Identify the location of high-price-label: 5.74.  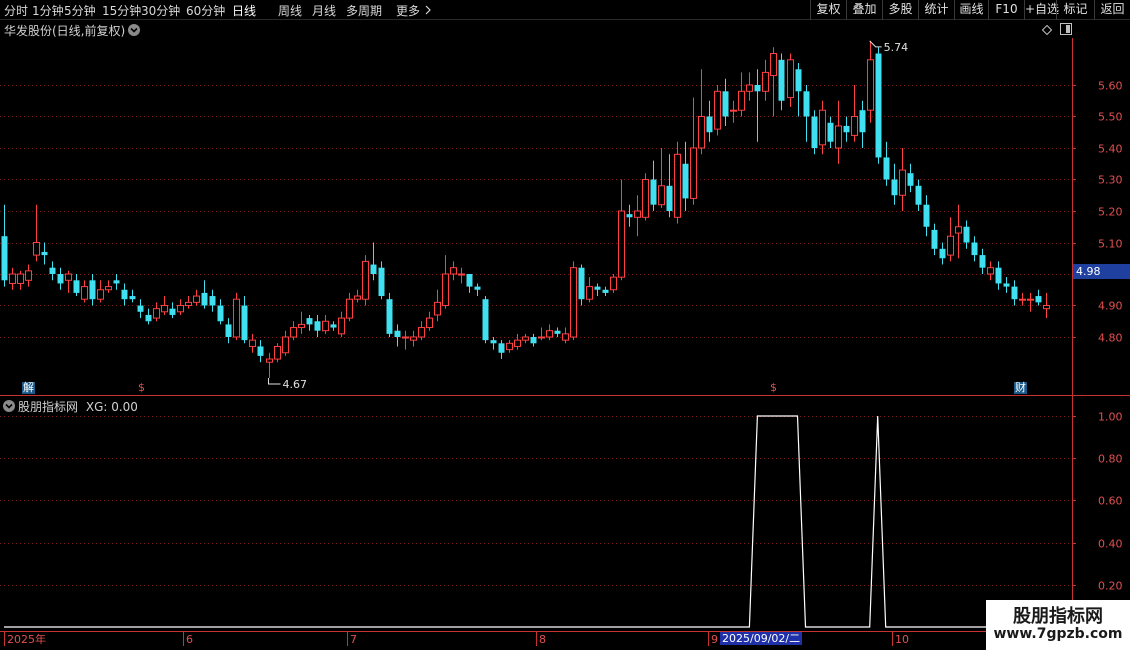
(896, 47).